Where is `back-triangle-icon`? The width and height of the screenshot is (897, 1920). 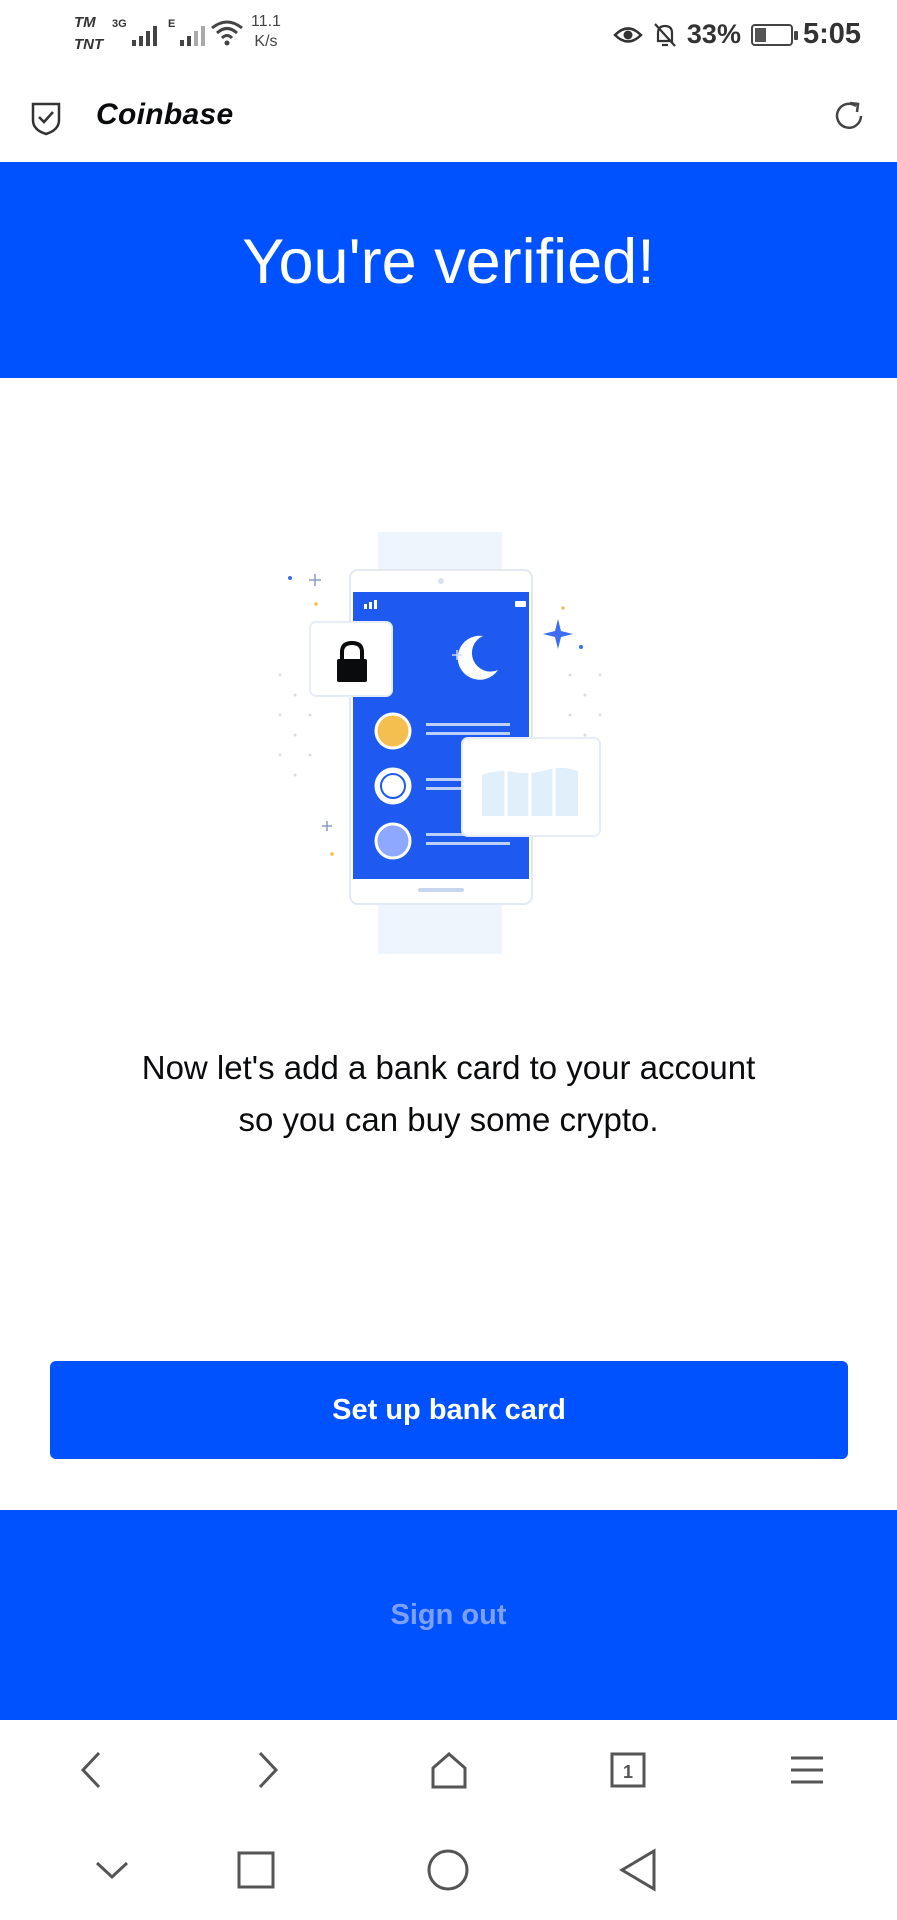 back-triangle-icon is located at coordinates (638, 1870).